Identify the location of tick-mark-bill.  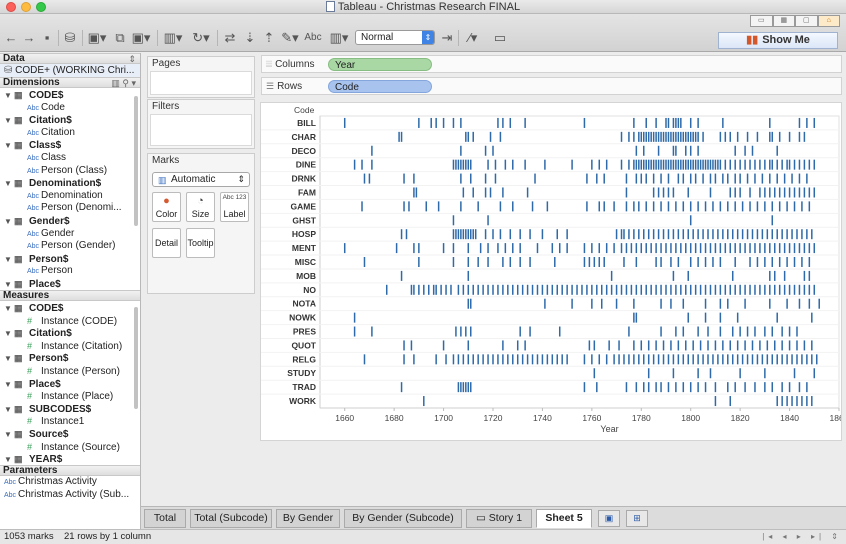
(656, 122).